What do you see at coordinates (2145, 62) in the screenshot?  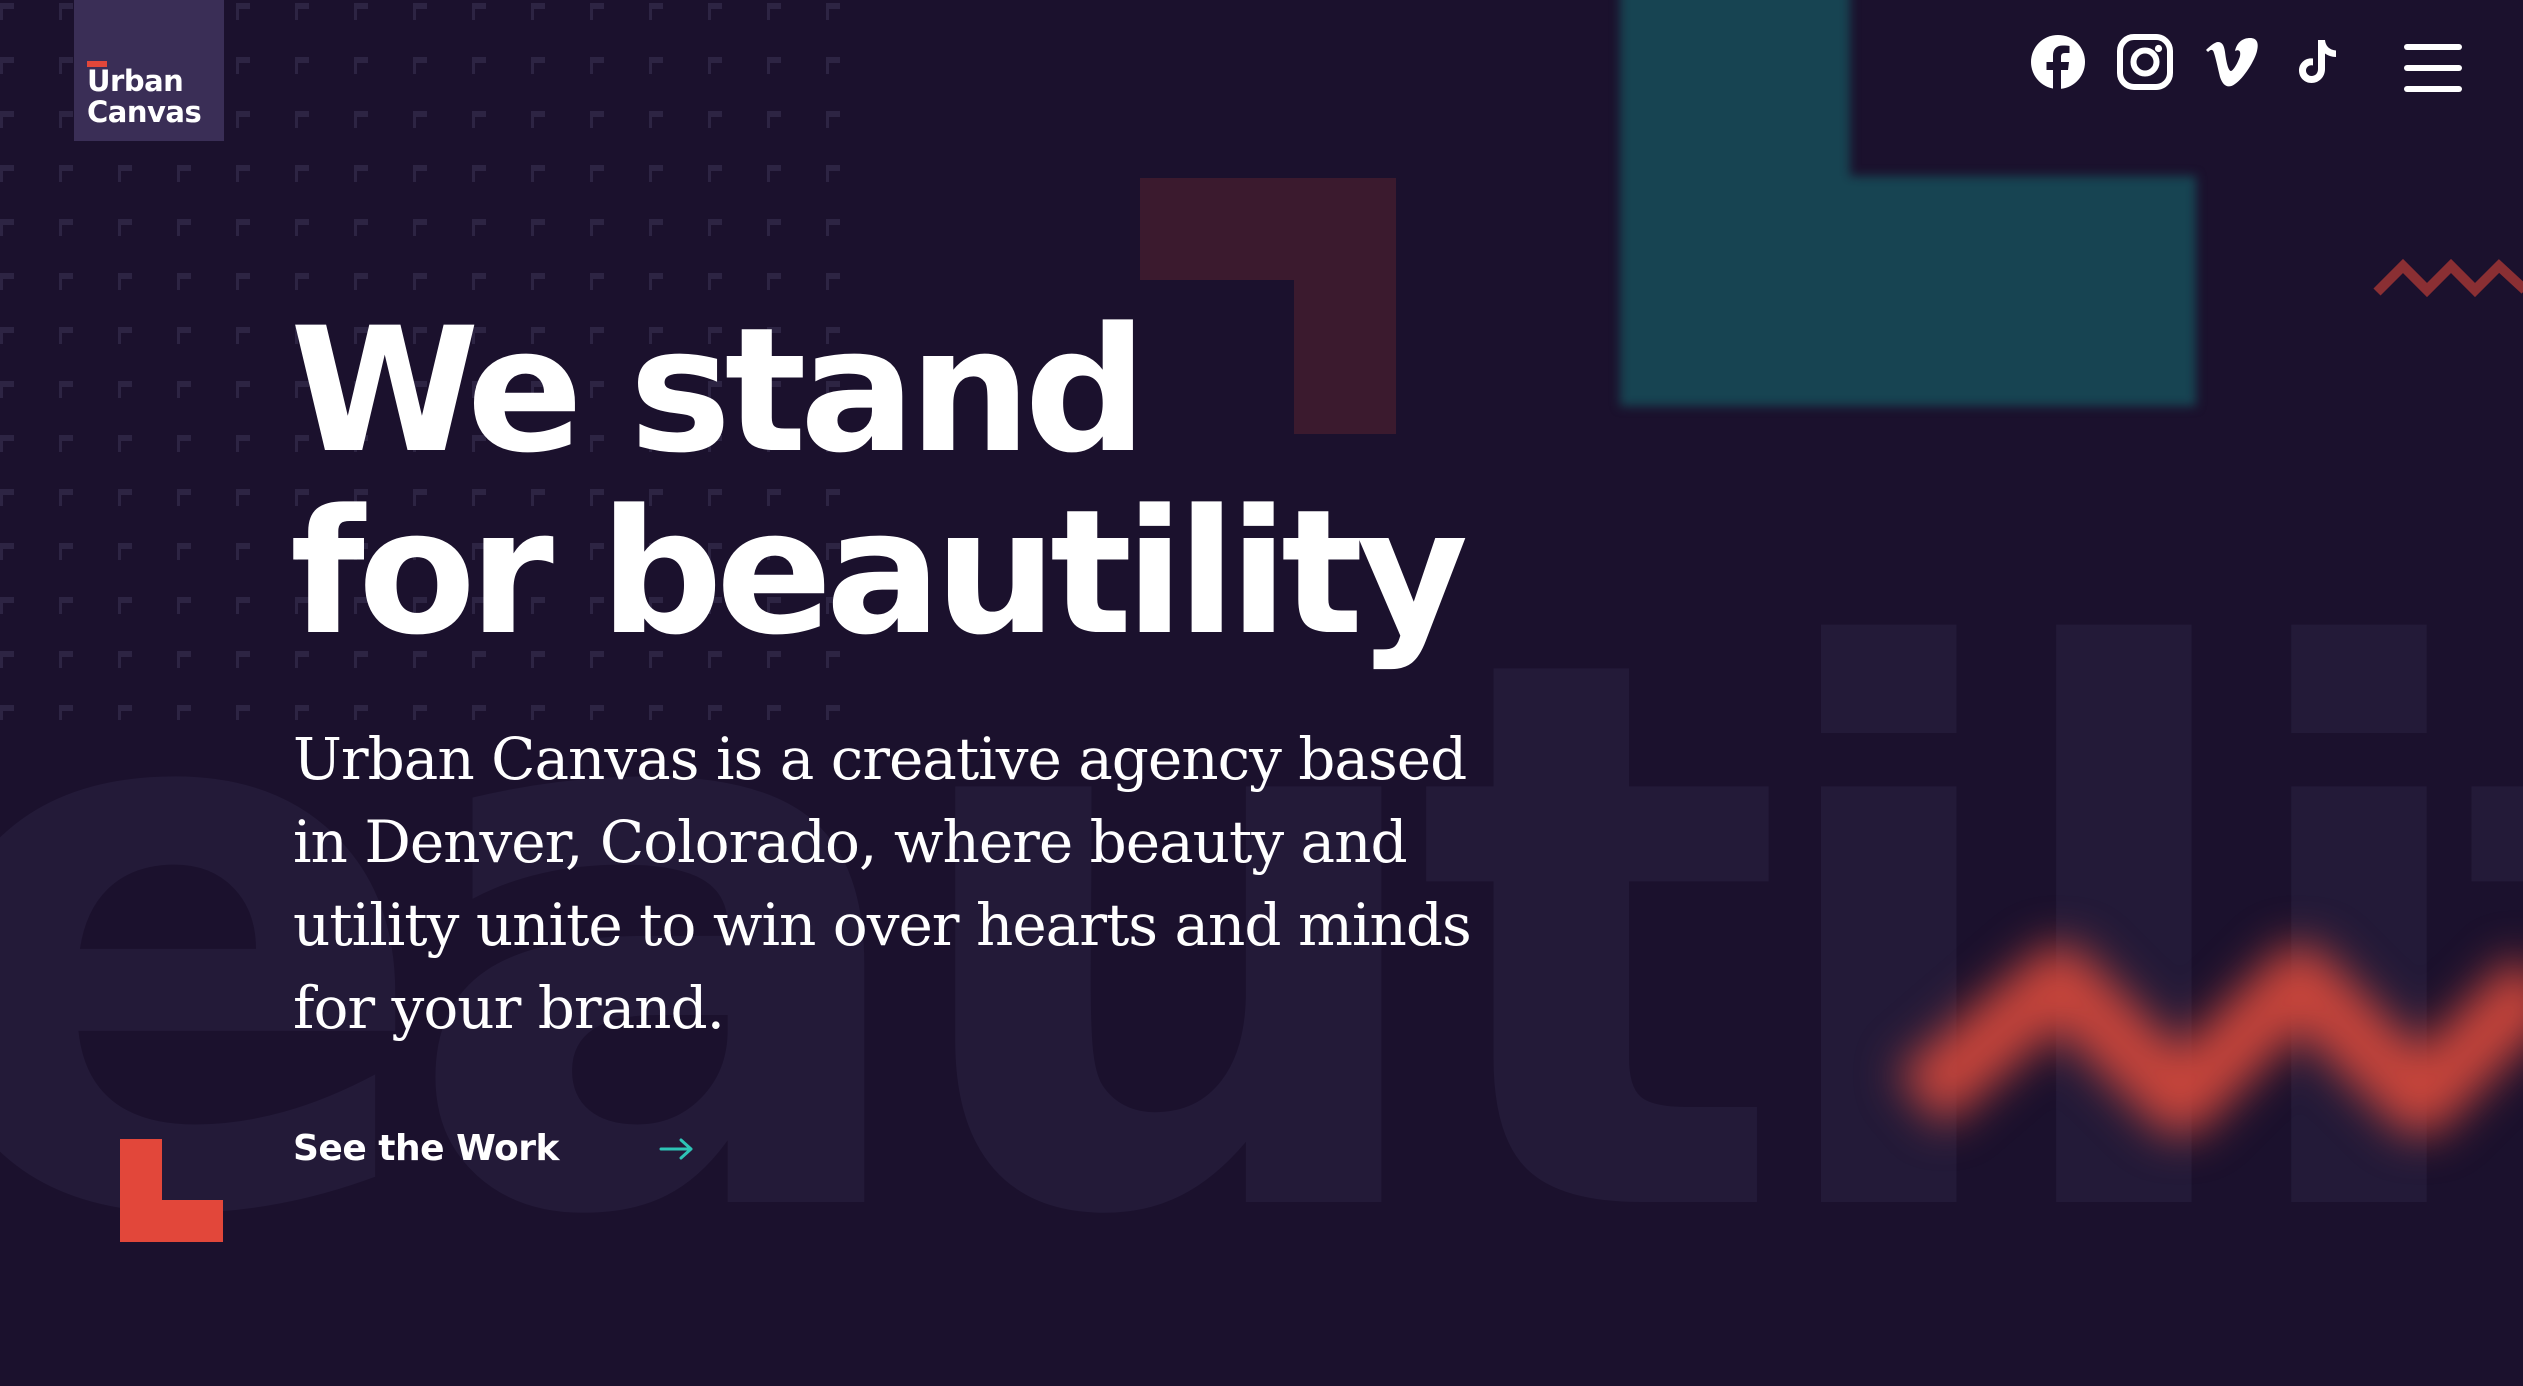 I see `instagram-icon` at bounding box center [2145, 62].